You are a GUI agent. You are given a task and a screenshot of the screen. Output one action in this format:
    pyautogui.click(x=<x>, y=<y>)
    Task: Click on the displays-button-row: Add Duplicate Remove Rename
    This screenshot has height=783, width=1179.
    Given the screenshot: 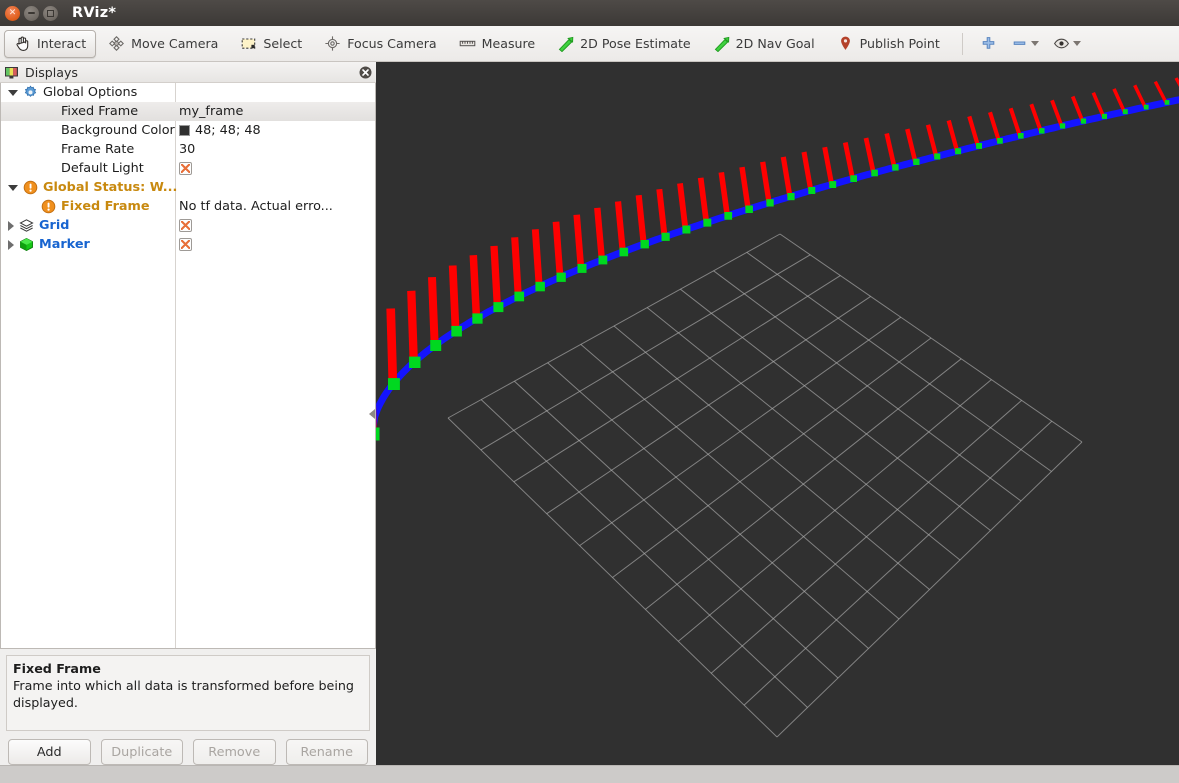 What is the action you would take?
    pyautogui.click(x=188, y=748)
    